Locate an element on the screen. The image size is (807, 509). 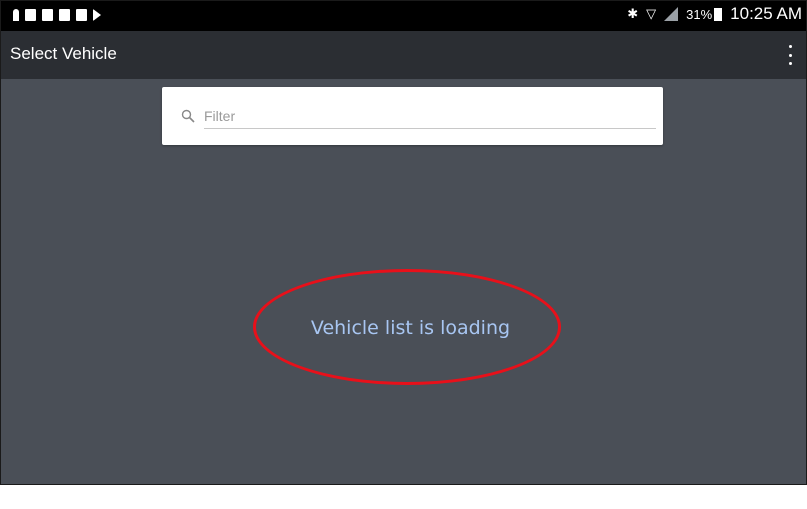
more-vert-icon is located at coordinates (790, 55).